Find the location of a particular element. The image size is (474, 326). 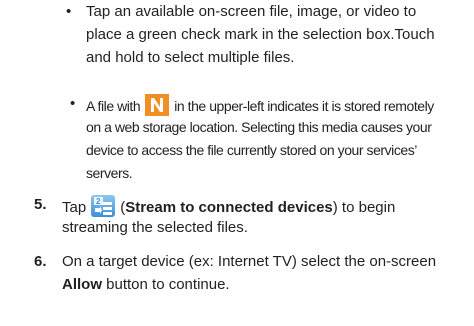

step5-bold-label: Stream to connected devices is located at coordinates (229, 207).